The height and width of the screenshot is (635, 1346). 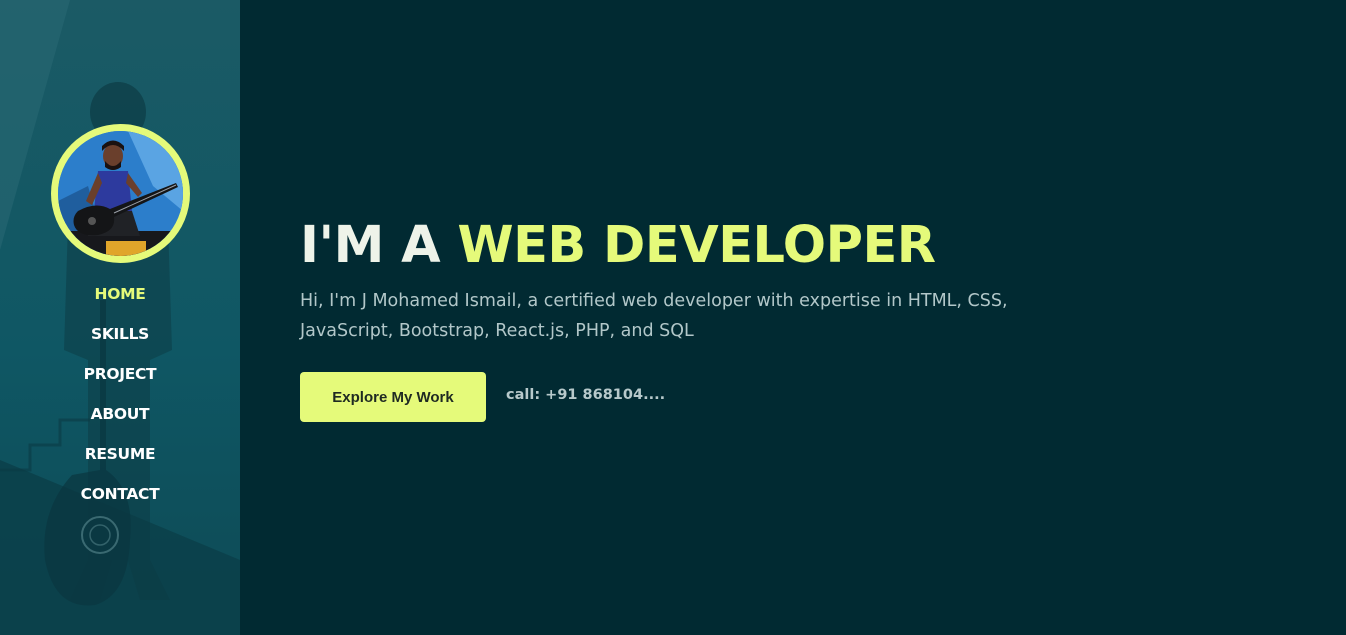 I want to click on avatar, so click(x=120, y=193).